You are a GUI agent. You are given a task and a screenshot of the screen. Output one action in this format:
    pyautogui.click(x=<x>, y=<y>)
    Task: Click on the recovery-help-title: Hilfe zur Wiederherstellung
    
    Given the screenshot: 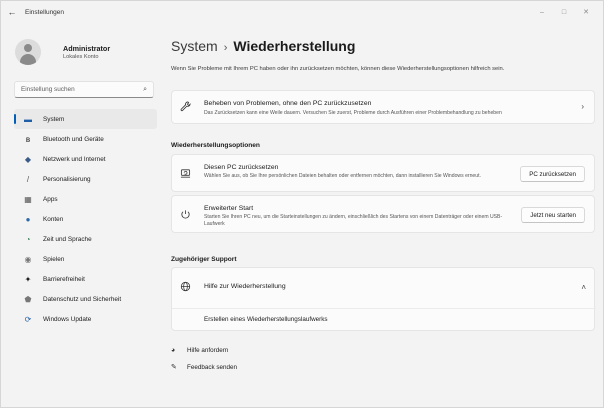 What is the action you would take?
    pyautogui.click(x=245, y=286)
    